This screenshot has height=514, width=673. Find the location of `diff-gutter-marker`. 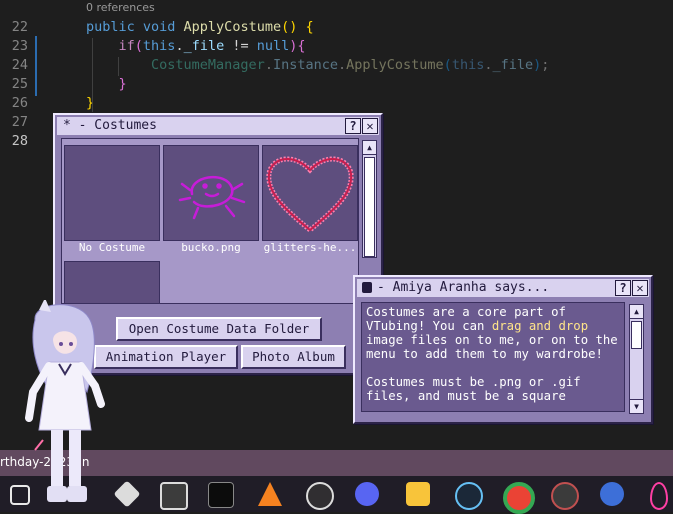

diff-gutter-marker is located at coordinates (36, 66).